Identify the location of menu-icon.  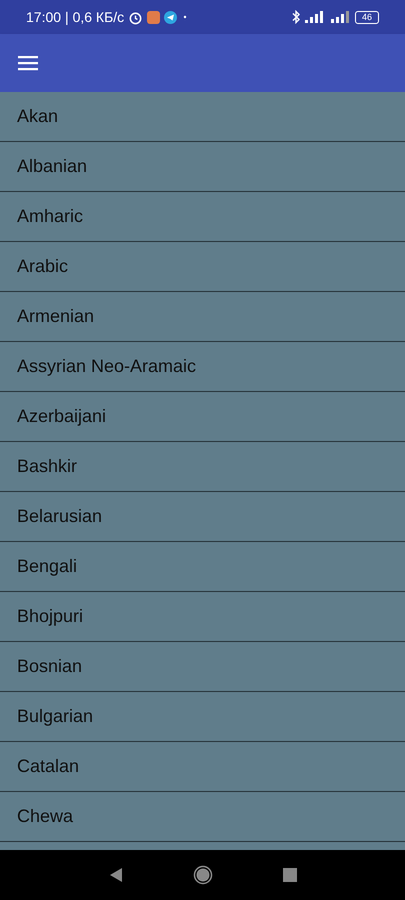
(28, 63).